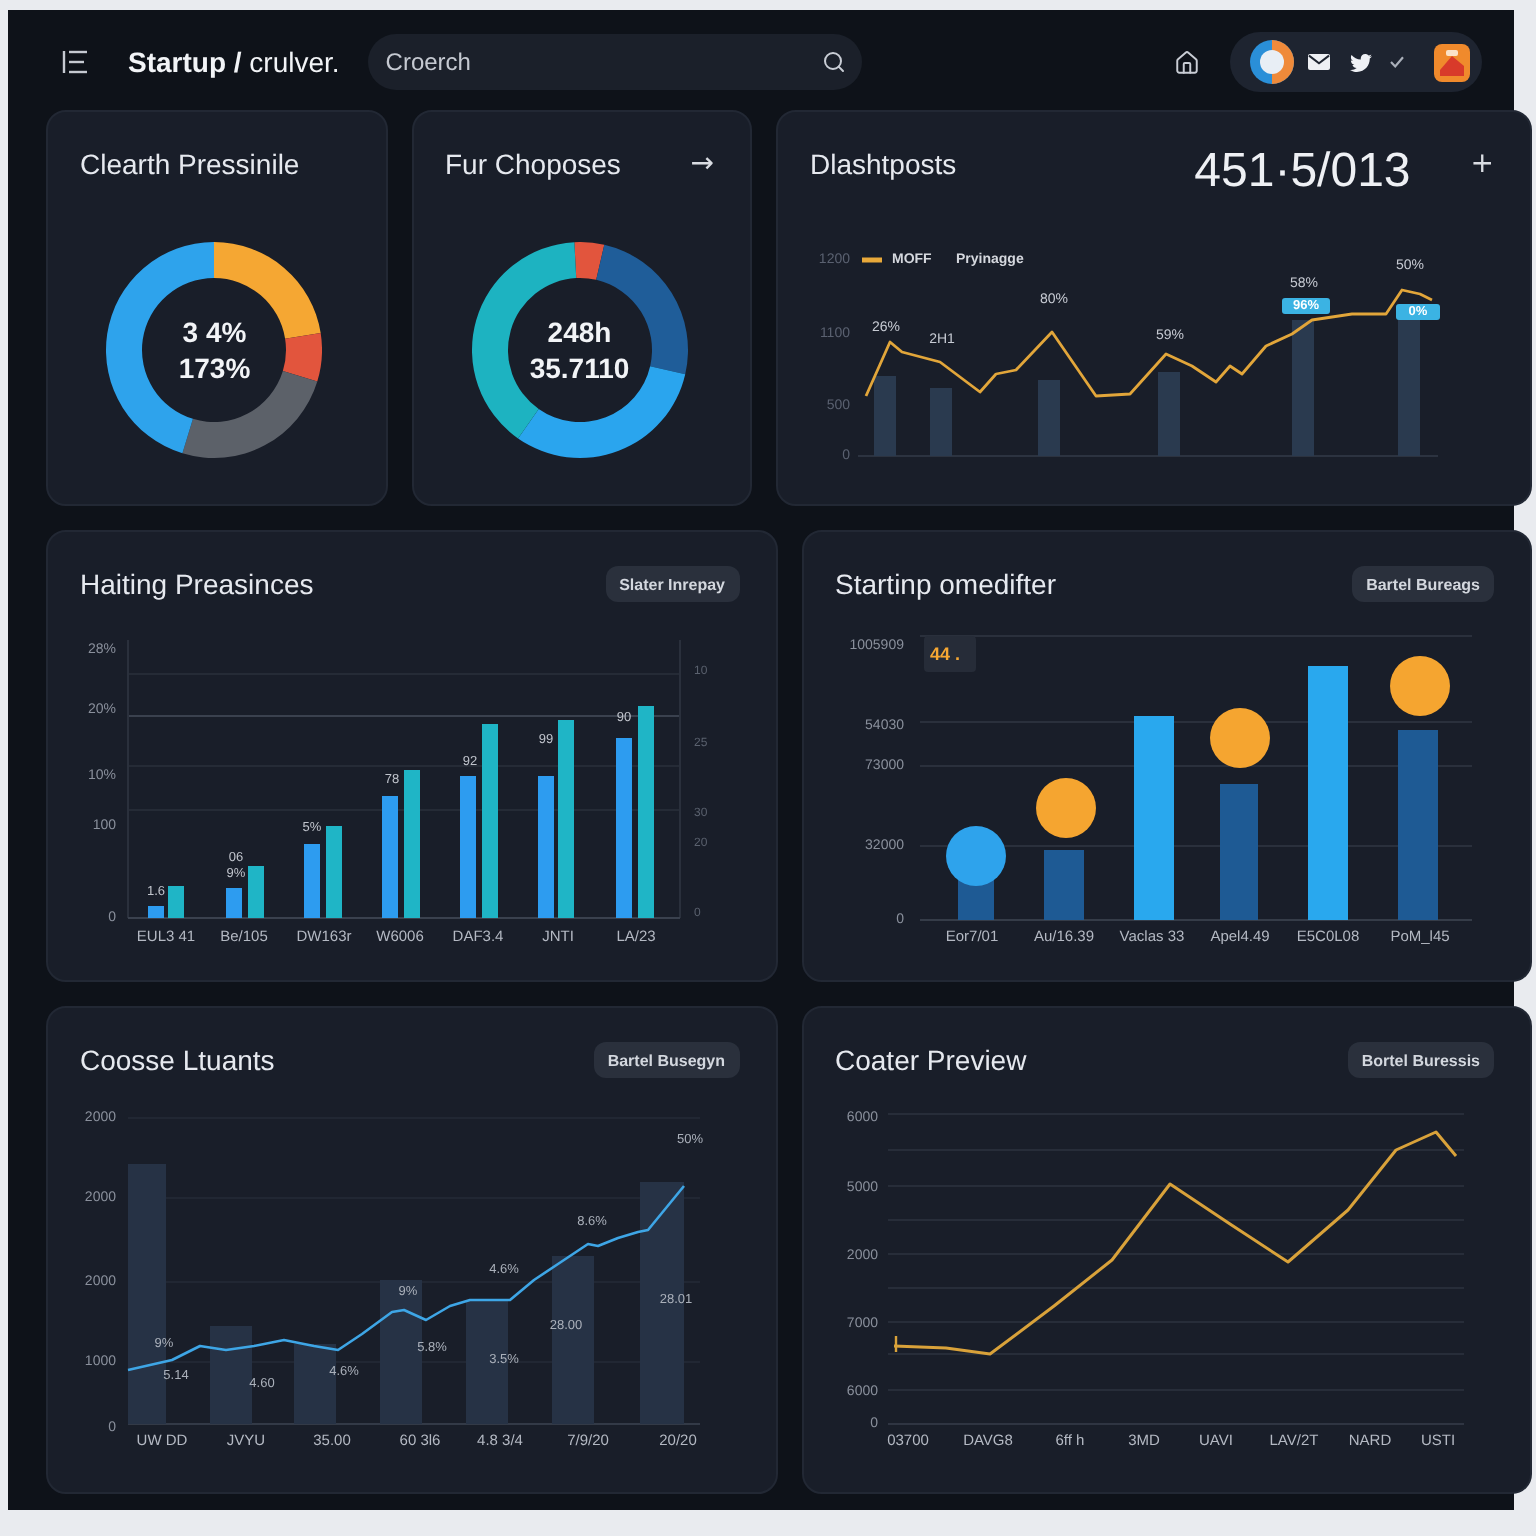  I want to click on arrow-button: →, so click(702, 164).